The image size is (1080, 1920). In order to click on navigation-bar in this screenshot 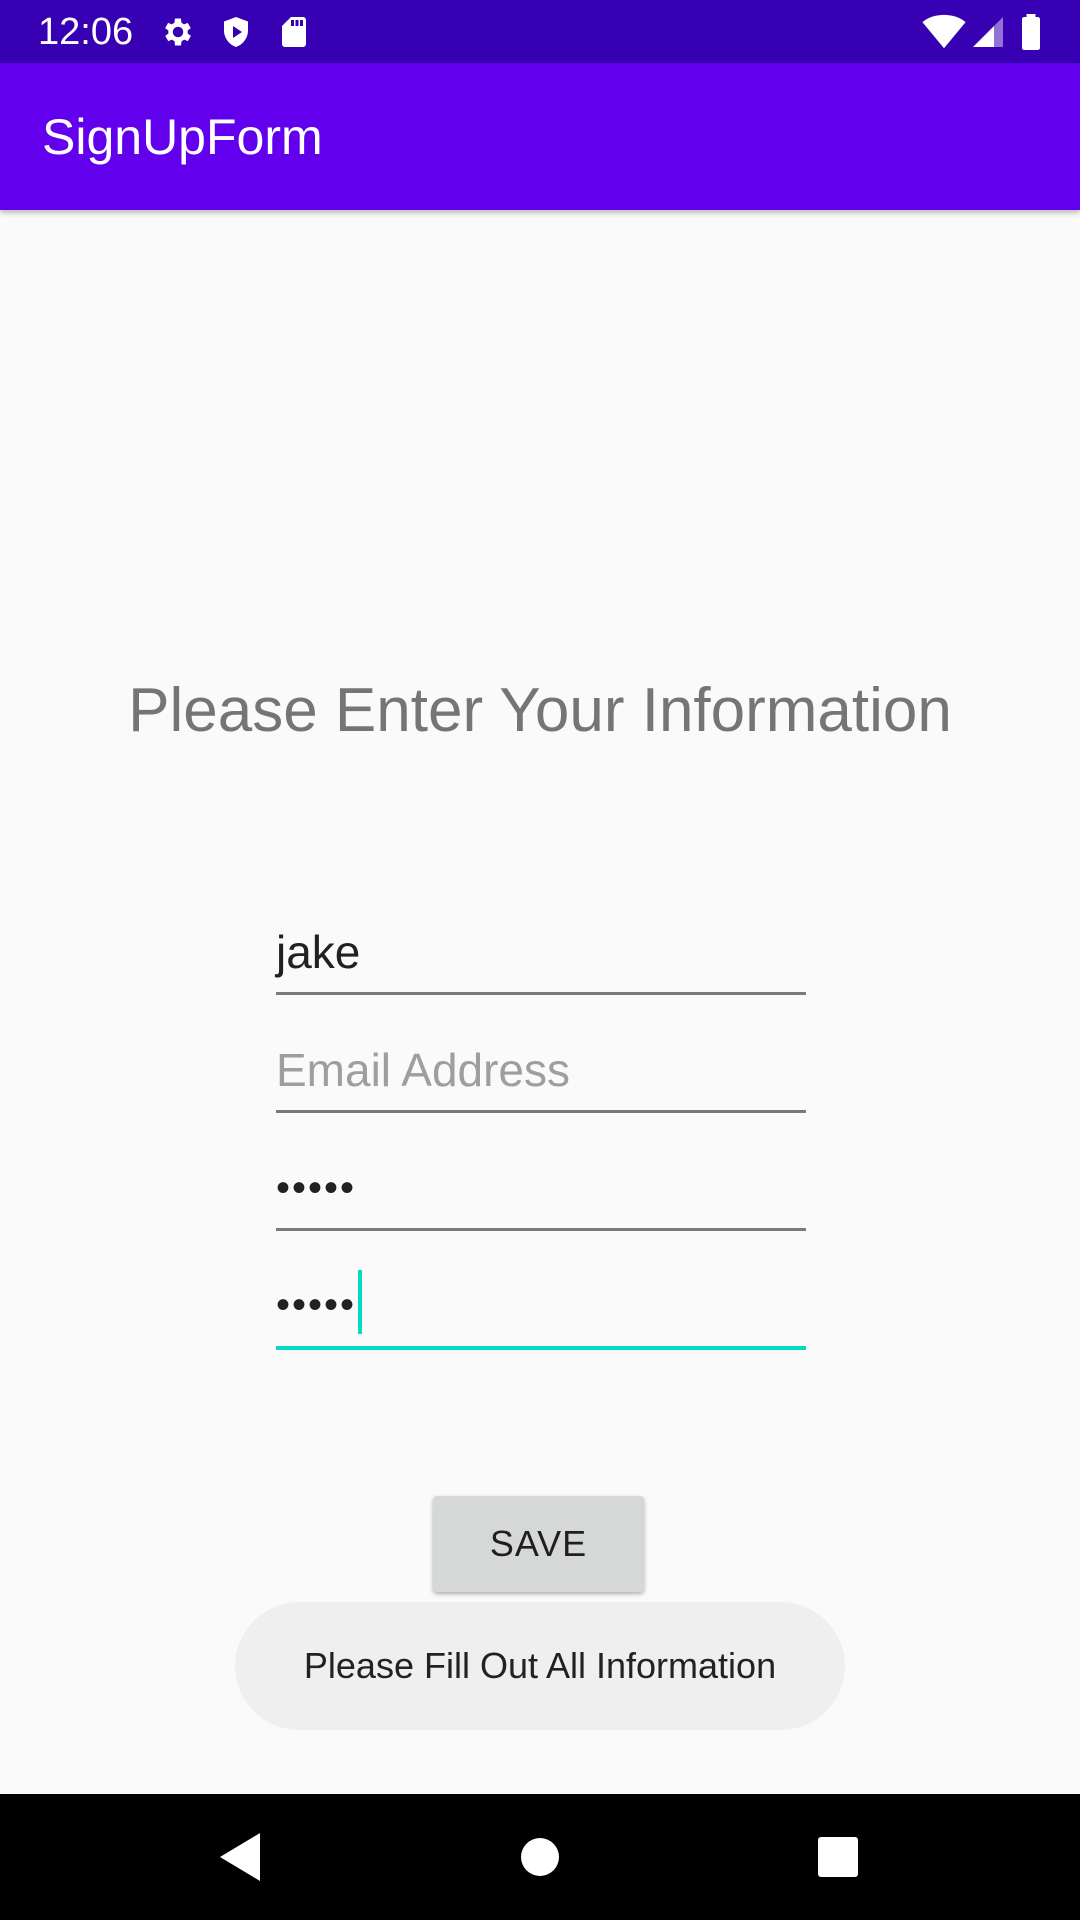, I will do `click(540, 1857)`.